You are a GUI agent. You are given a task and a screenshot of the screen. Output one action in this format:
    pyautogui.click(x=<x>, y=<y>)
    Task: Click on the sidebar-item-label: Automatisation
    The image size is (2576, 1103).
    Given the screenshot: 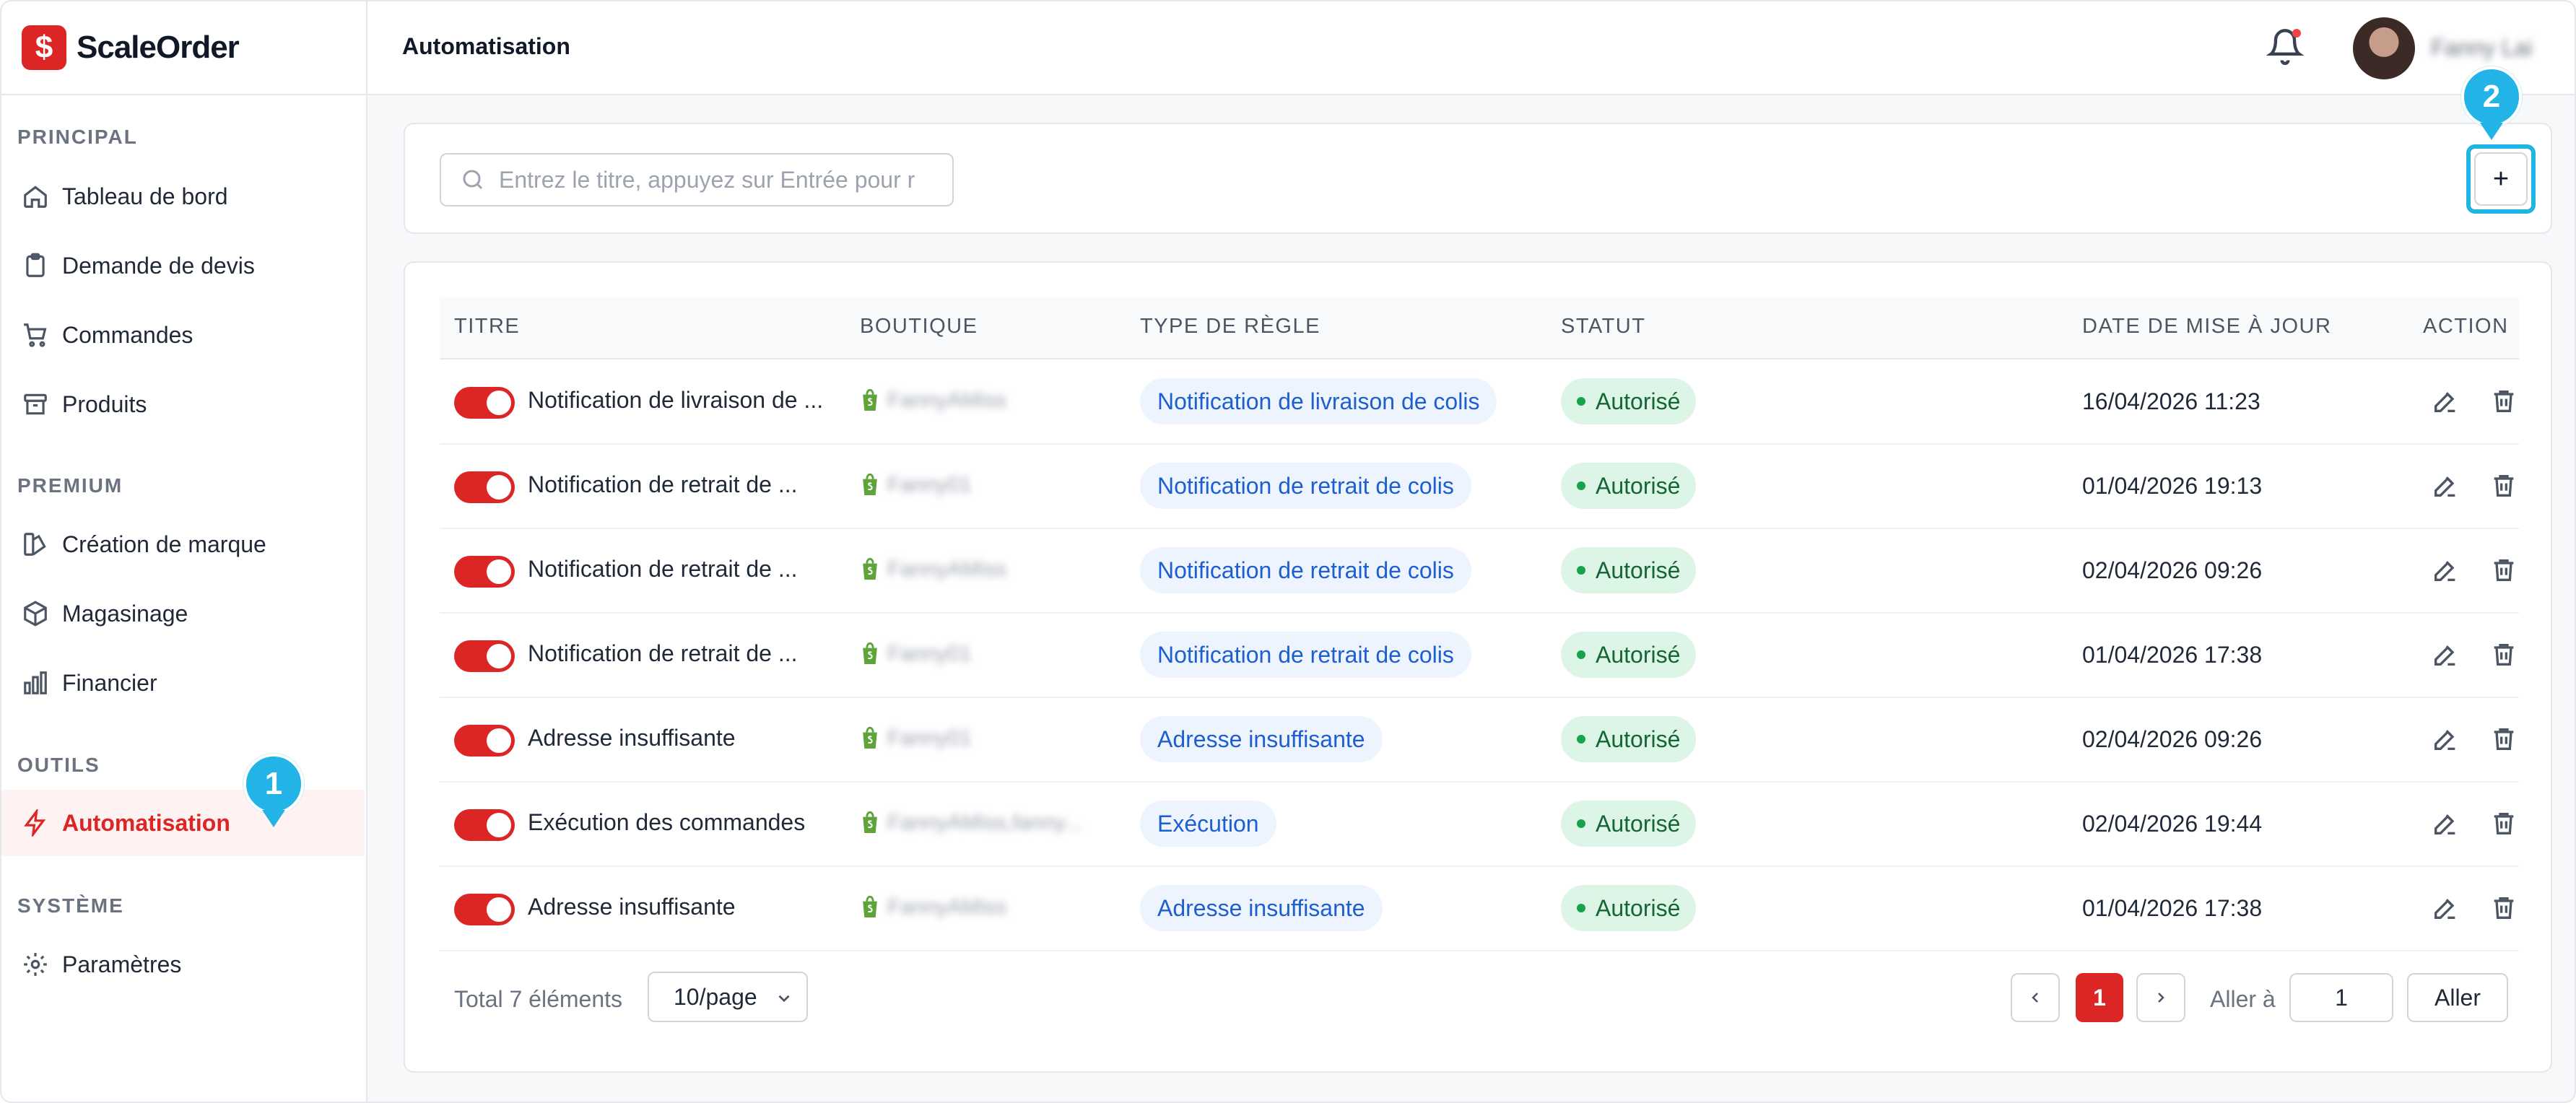 What is the action you would take?
    pyautogui.click(x=146, y=822)
    